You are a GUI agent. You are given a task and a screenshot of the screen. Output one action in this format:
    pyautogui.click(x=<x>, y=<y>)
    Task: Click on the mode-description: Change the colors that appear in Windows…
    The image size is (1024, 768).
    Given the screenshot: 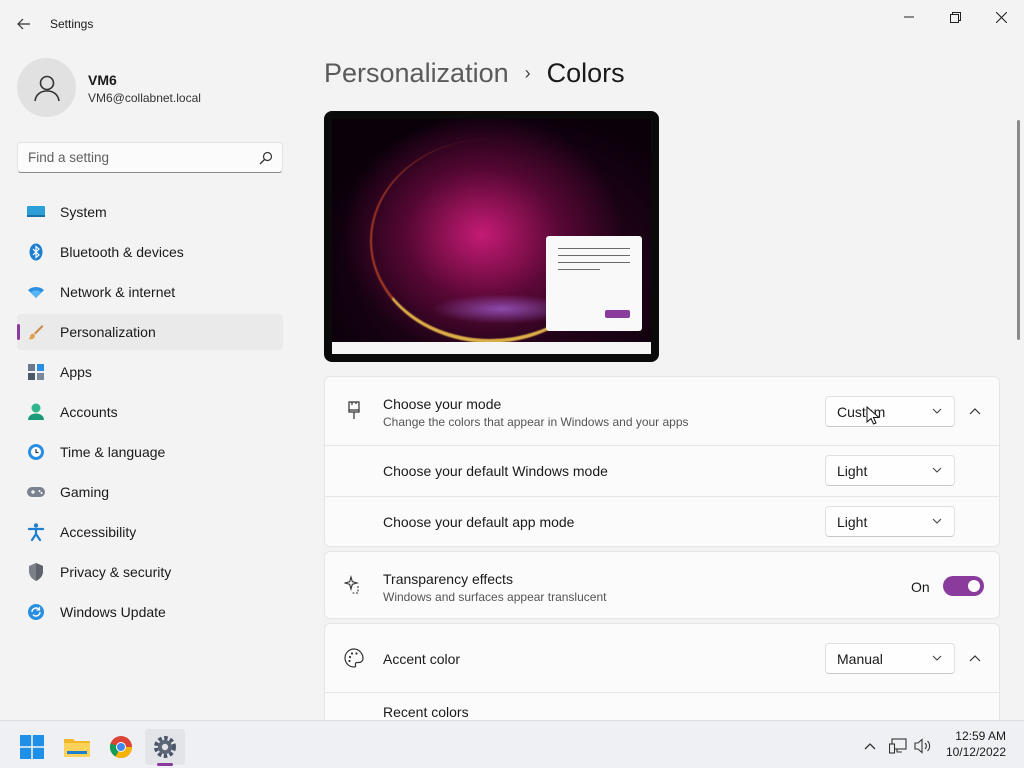 What is the action you would take?
    pyautogui.click(x=536, y=422)
    